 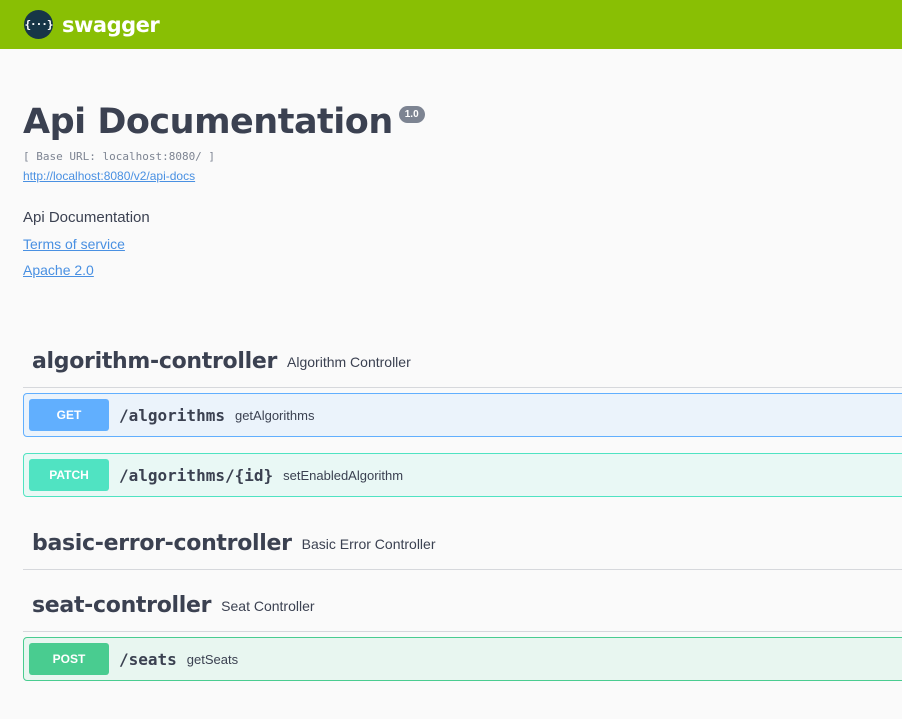 What do you see at coordinates (462, 606) in the screenshot?
I see `tag-seat-controller: seat-controller Seat Controller` at bounding box center [462, 606].